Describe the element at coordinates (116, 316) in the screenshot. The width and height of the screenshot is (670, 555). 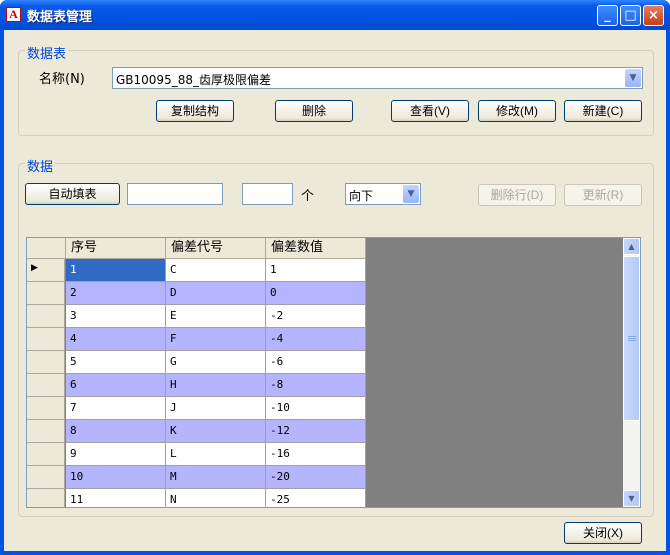
I see `cell-index: 3` at that location.